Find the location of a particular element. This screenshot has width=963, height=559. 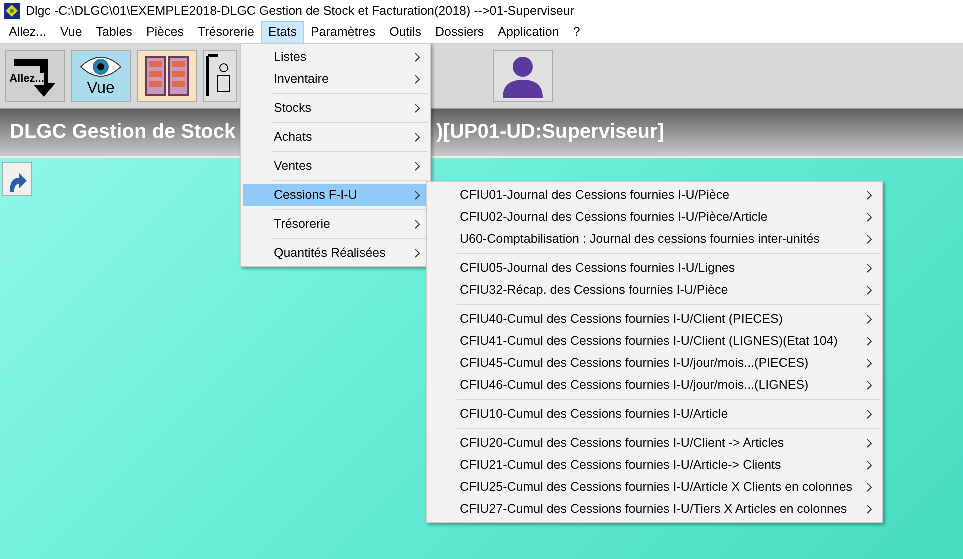

menu-item: Ventes is located at coordinates (335, 166).